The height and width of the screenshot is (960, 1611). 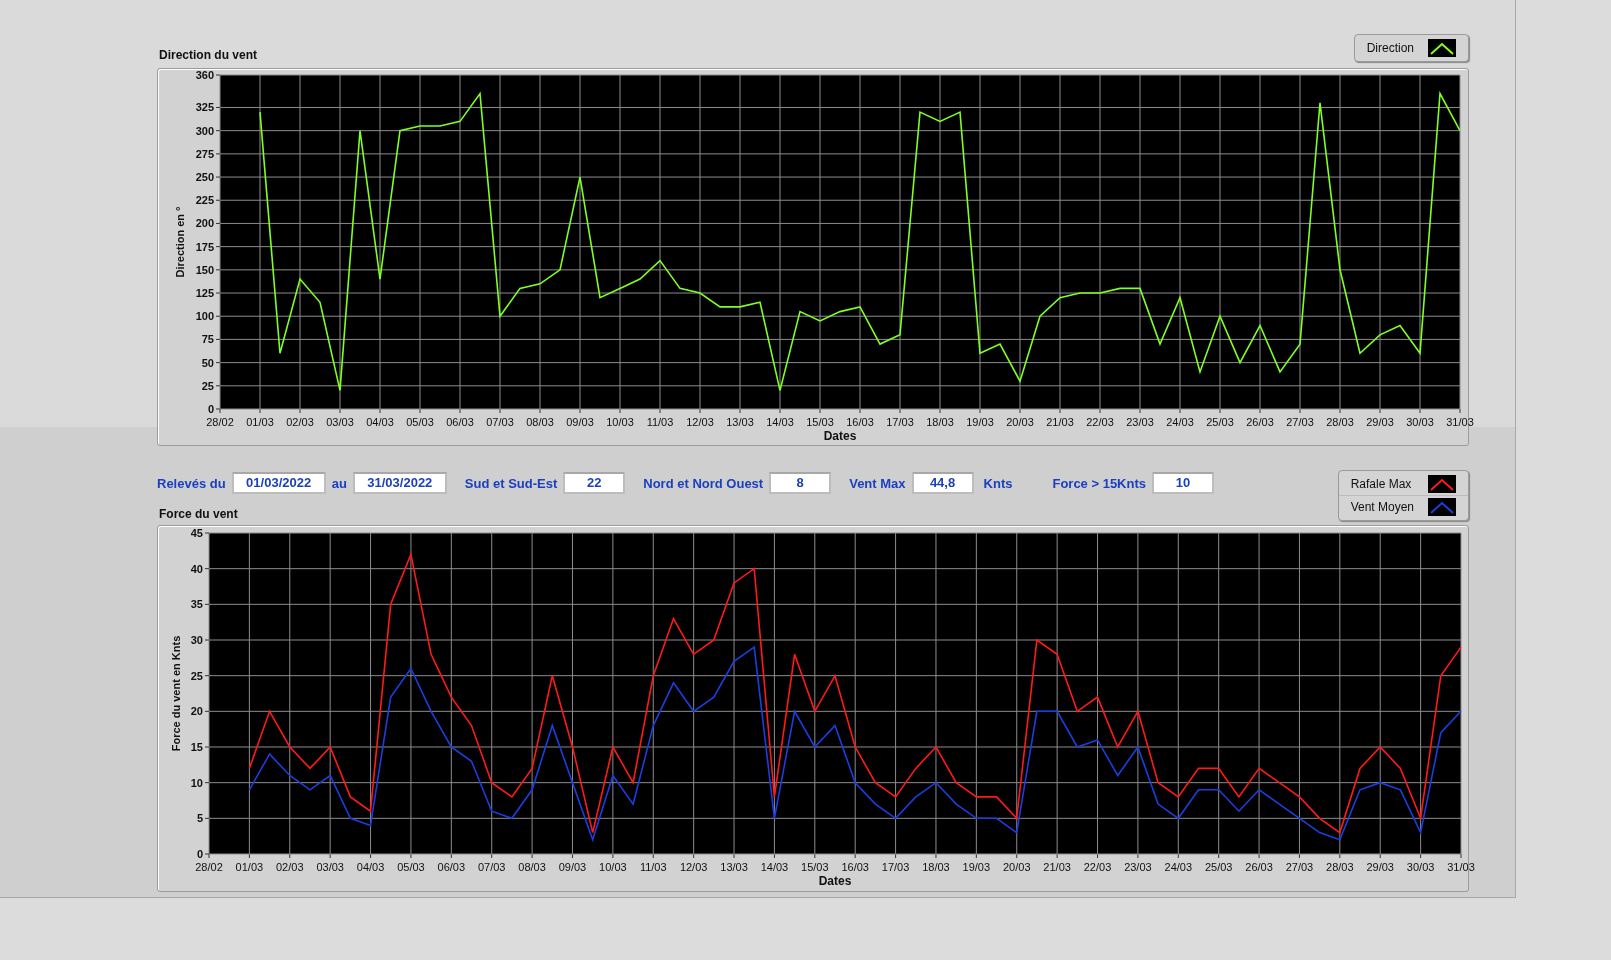 What do you see at coordinates (703, 483) in the screenshot?
I see `field-label: Nord et Nord Ouest` at bounding box center [703, 483].